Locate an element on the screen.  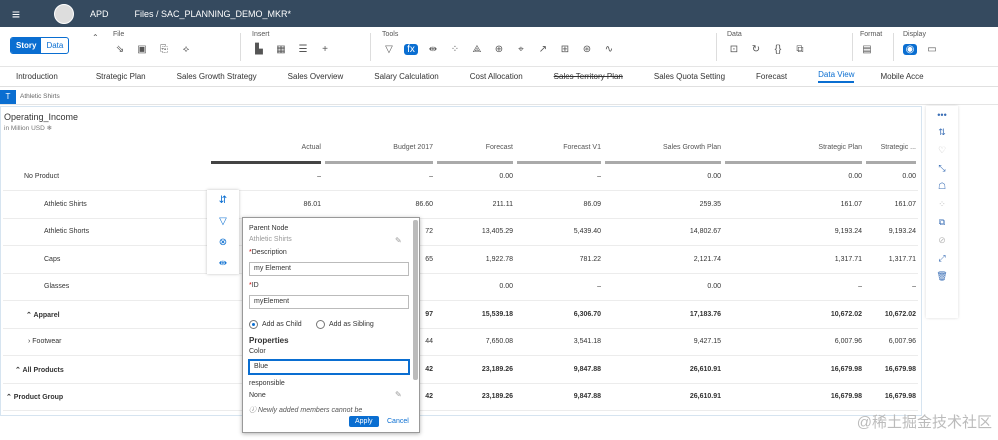
data-toggle: Data is located at coordinates (54, 45).